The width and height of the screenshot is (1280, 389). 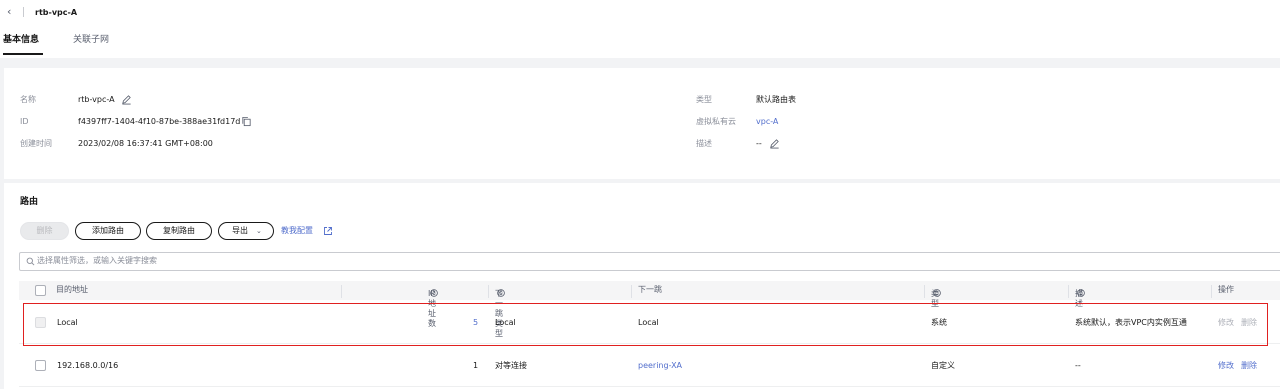 I want to click on id-value: f4397ff7-1404-4f10-87be-388ae31fd17d, so click(x=159, y=121).